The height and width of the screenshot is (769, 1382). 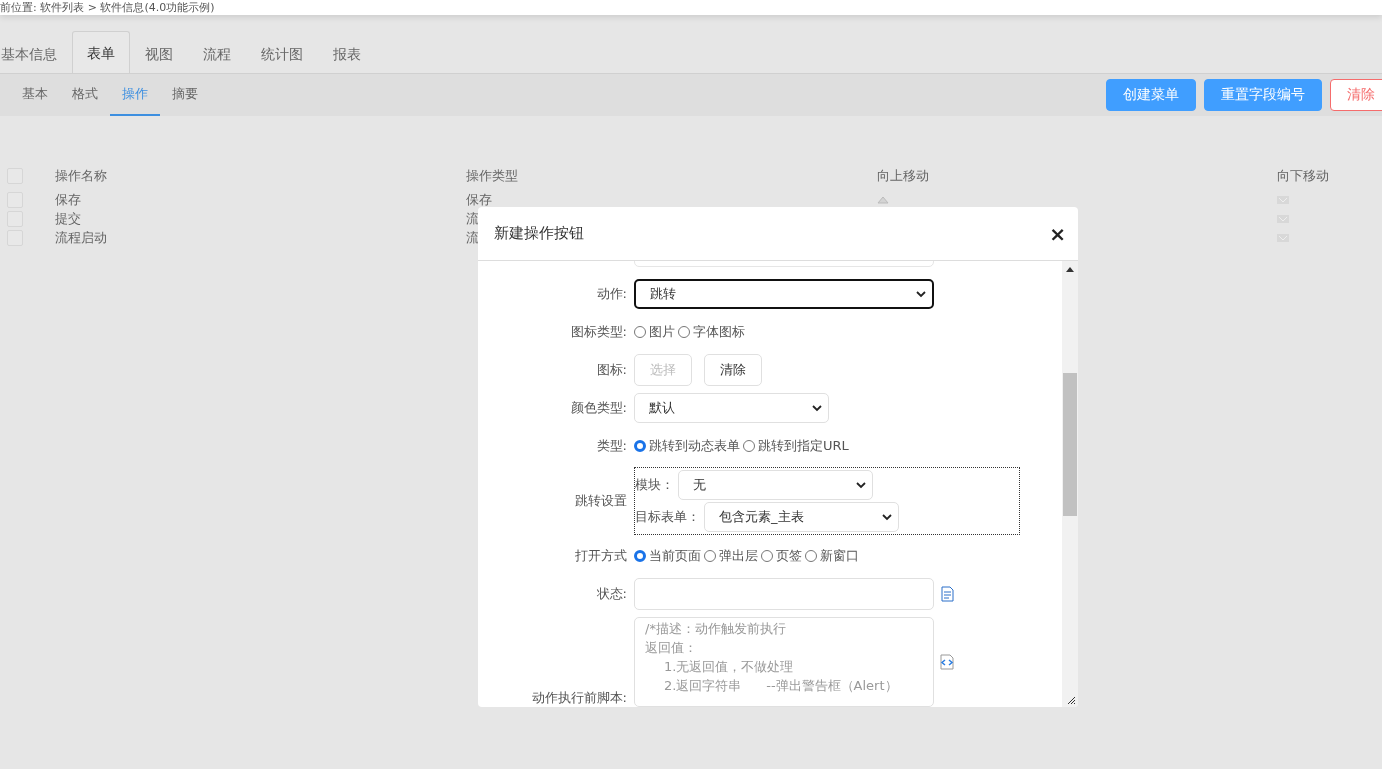 What do you see at coordinates (801, 517) in the screenshot?
I see `select-field: 包含元素_主表` at bounding box center [801, 517].